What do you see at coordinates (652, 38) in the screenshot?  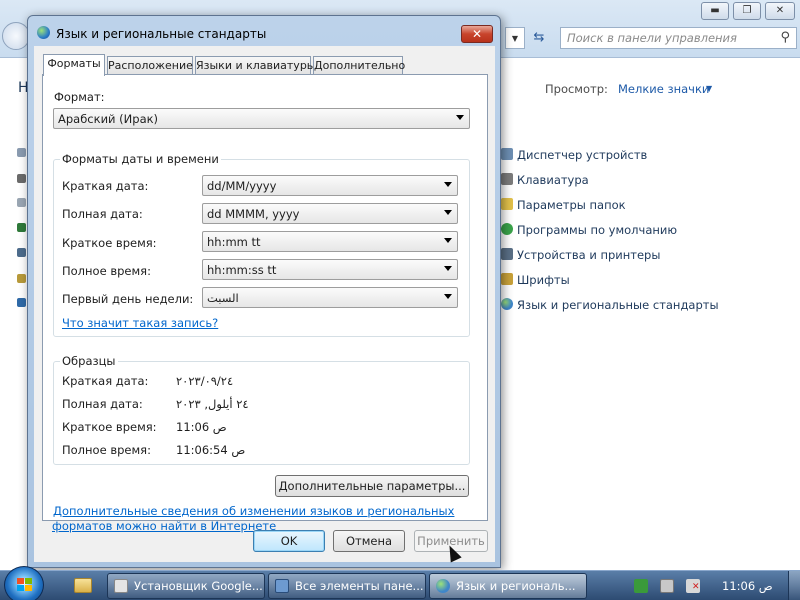 I see `search-placeholder: Поиск в панели управления` at bounding box center [652, 38].